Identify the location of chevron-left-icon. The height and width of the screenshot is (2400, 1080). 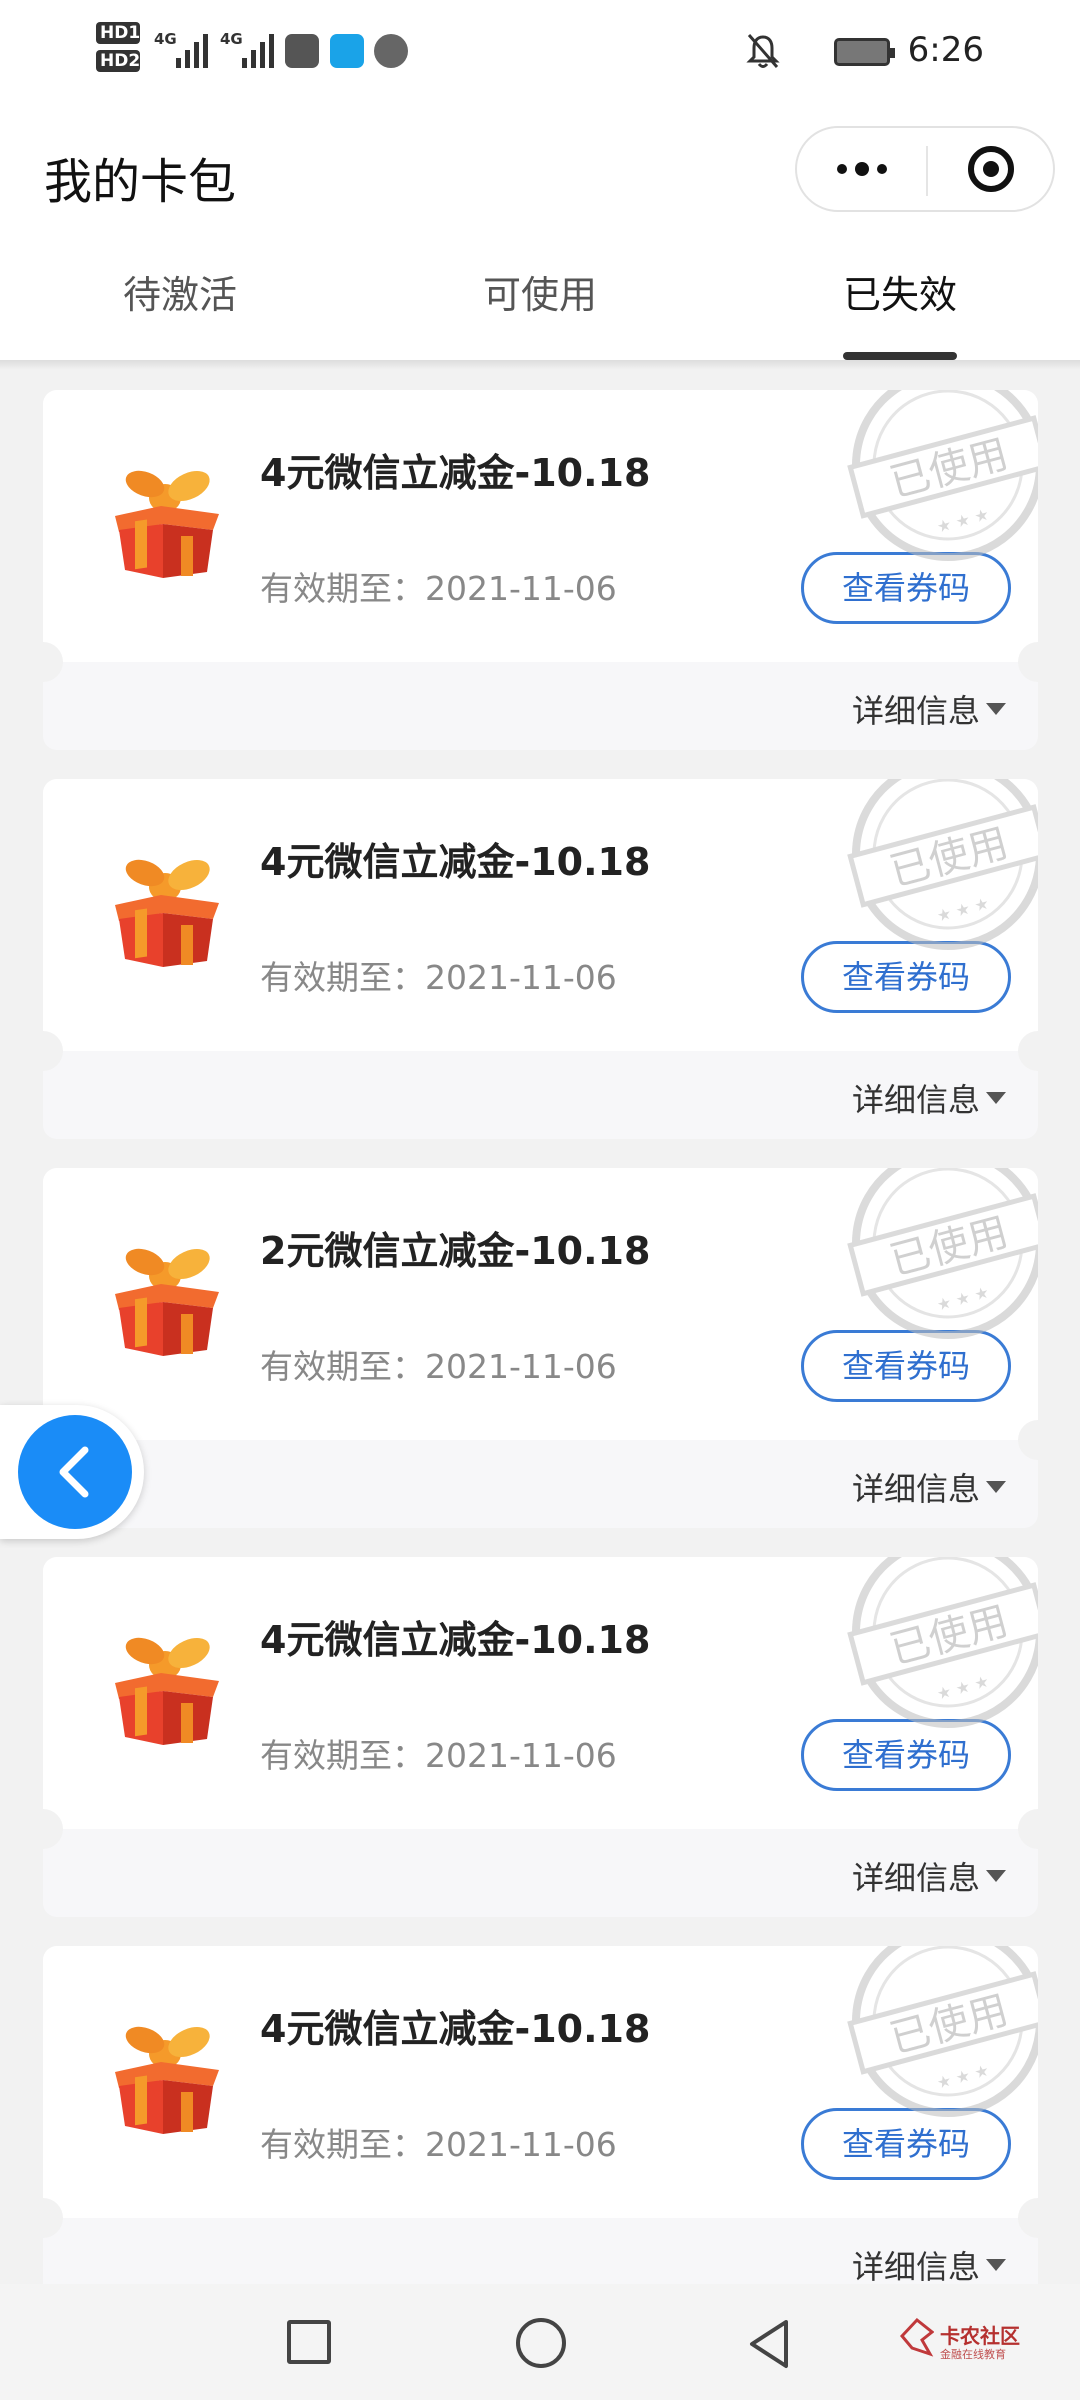
(74, 1472).